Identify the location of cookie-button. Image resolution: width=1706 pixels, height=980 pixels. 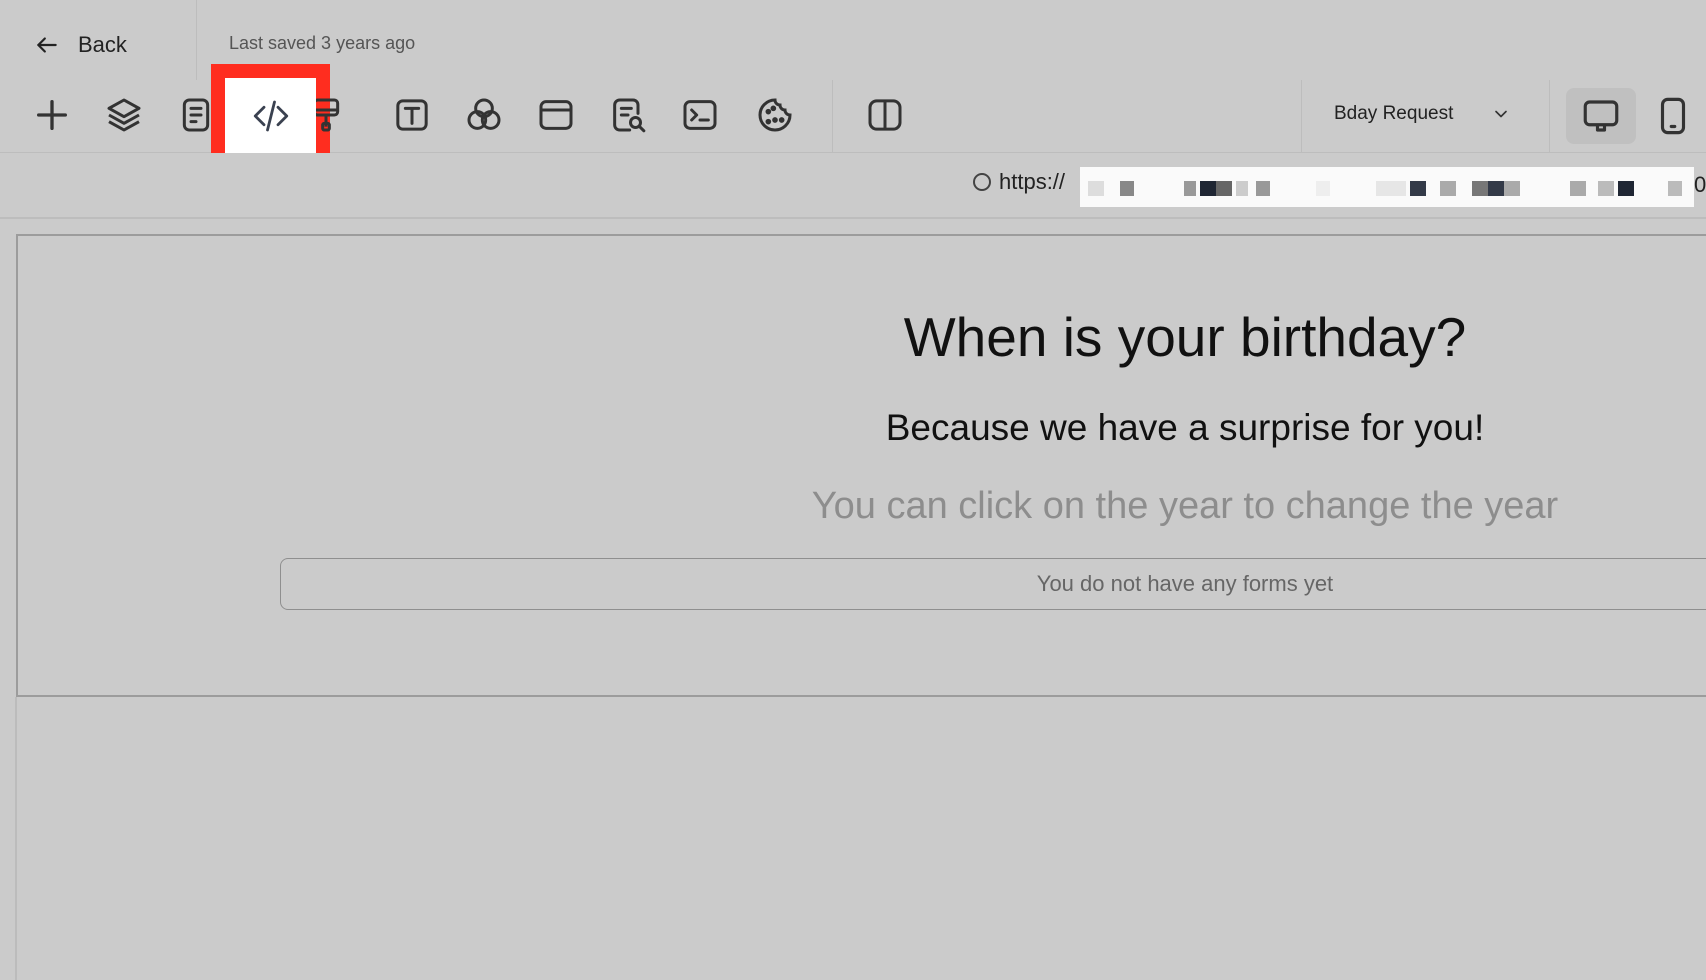
(775, 115).